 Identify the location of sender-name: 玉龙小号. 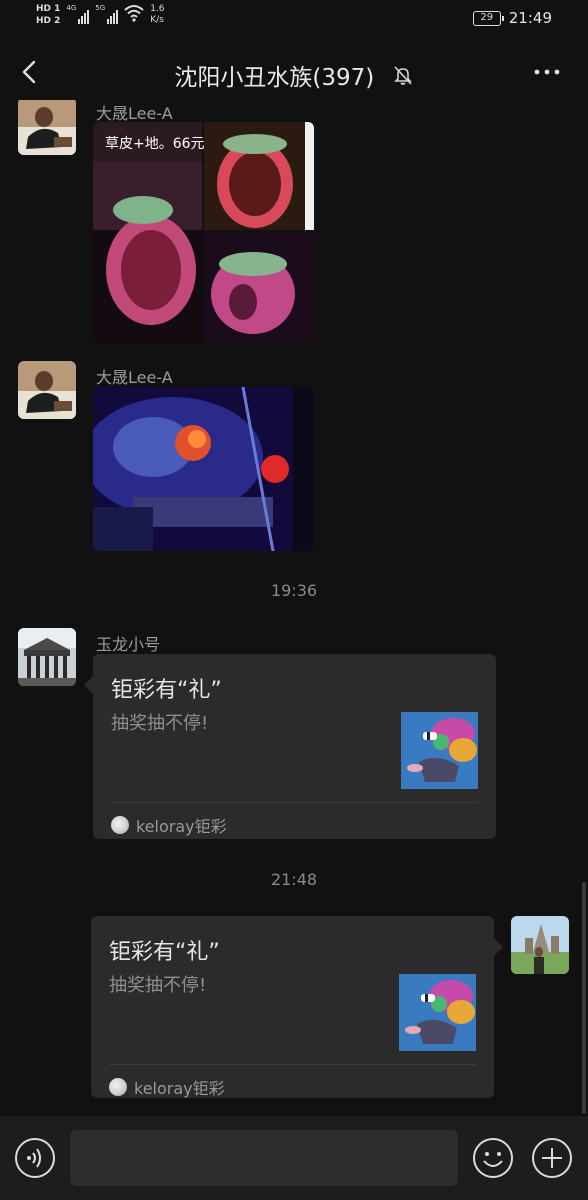
(128, 644).